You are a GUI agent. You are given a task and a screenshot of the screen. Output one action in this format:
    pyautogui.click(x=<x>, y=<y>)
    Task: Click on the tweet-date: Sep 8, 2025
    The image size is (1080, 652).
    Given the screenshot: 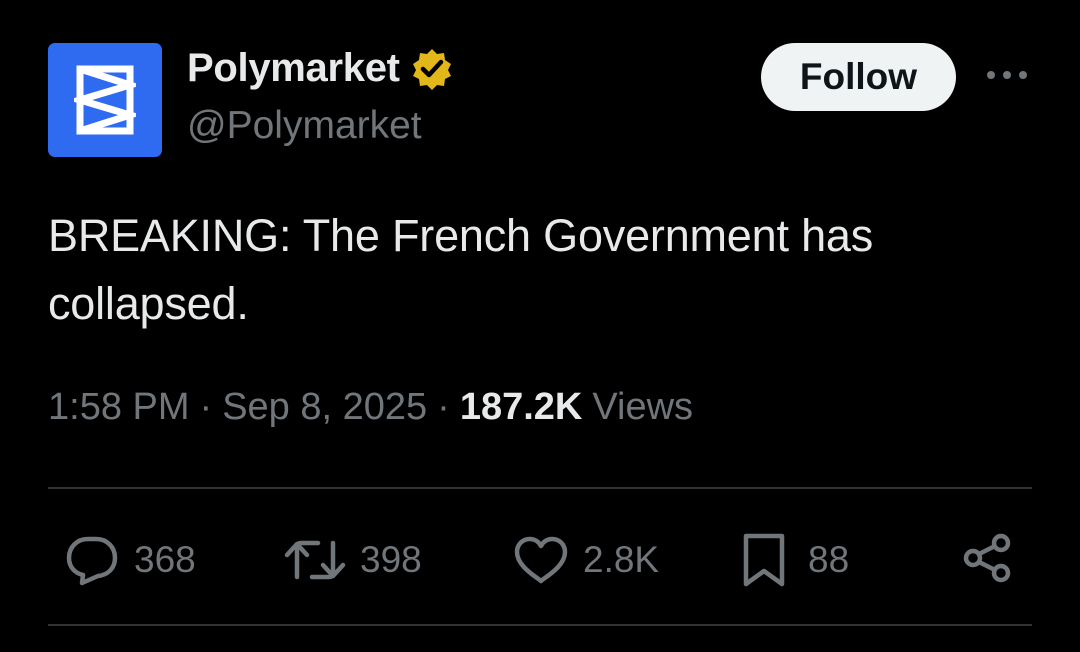 What is the action you would take?
    pyautogui.click(x=324, y=407)
    